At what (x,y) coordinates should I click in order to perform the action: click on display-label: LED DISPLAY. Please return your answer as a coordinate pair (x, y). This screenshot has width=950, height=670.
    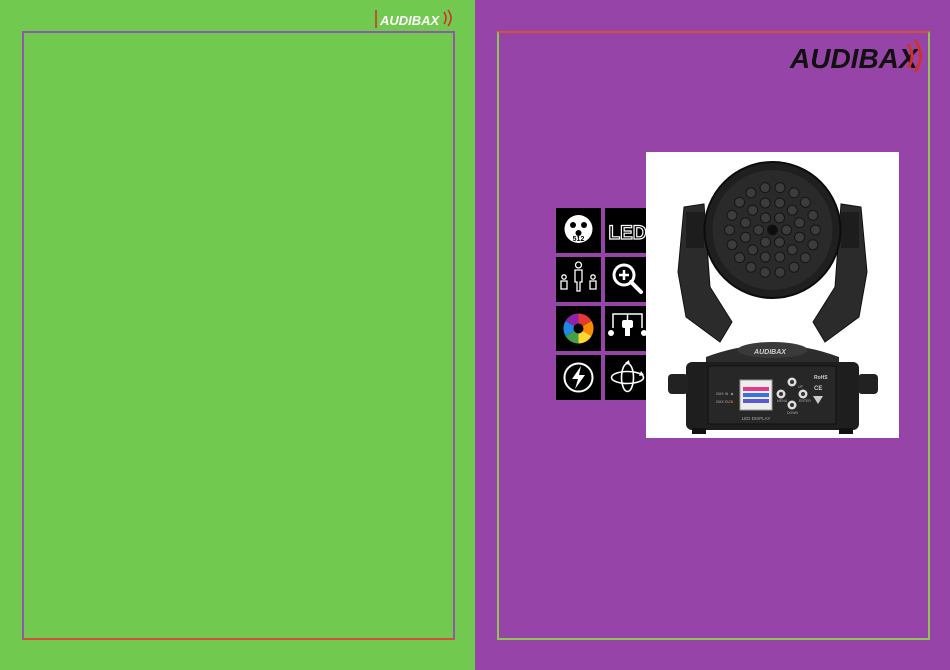
    Looking at the image, I should click on (756, 418).